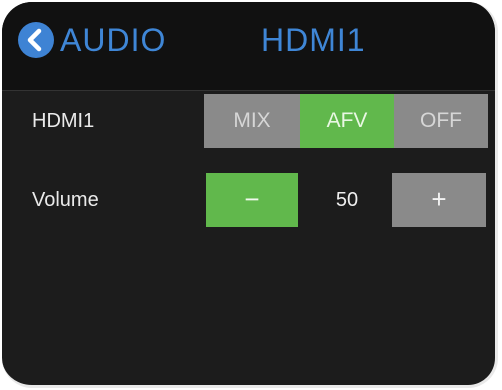  What do you see at coordinates (347, 200) in the screenshot?
I see `volume-value: 50` at bounding box center [347, 200].